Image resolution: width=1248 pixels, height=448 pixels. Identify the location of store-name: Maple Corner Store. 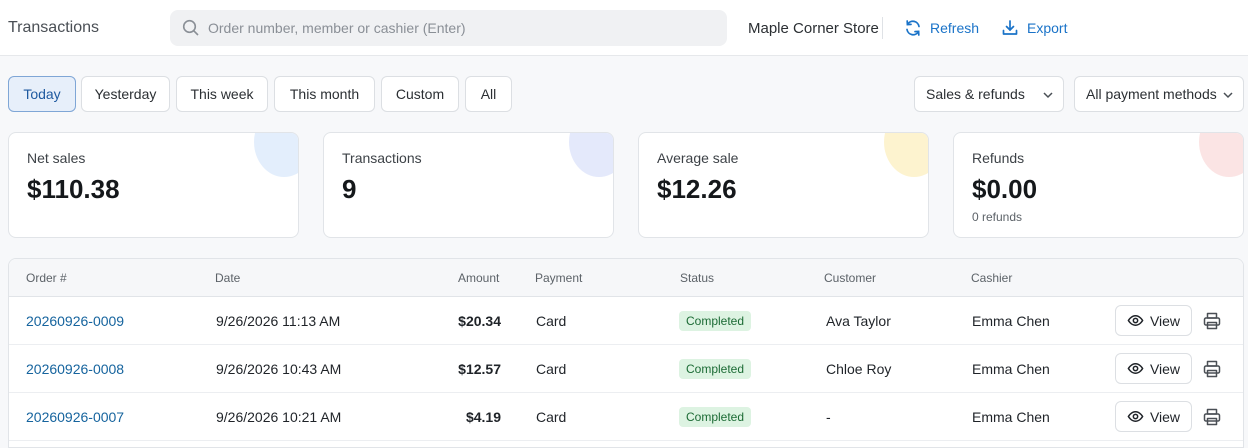
(813, 28).